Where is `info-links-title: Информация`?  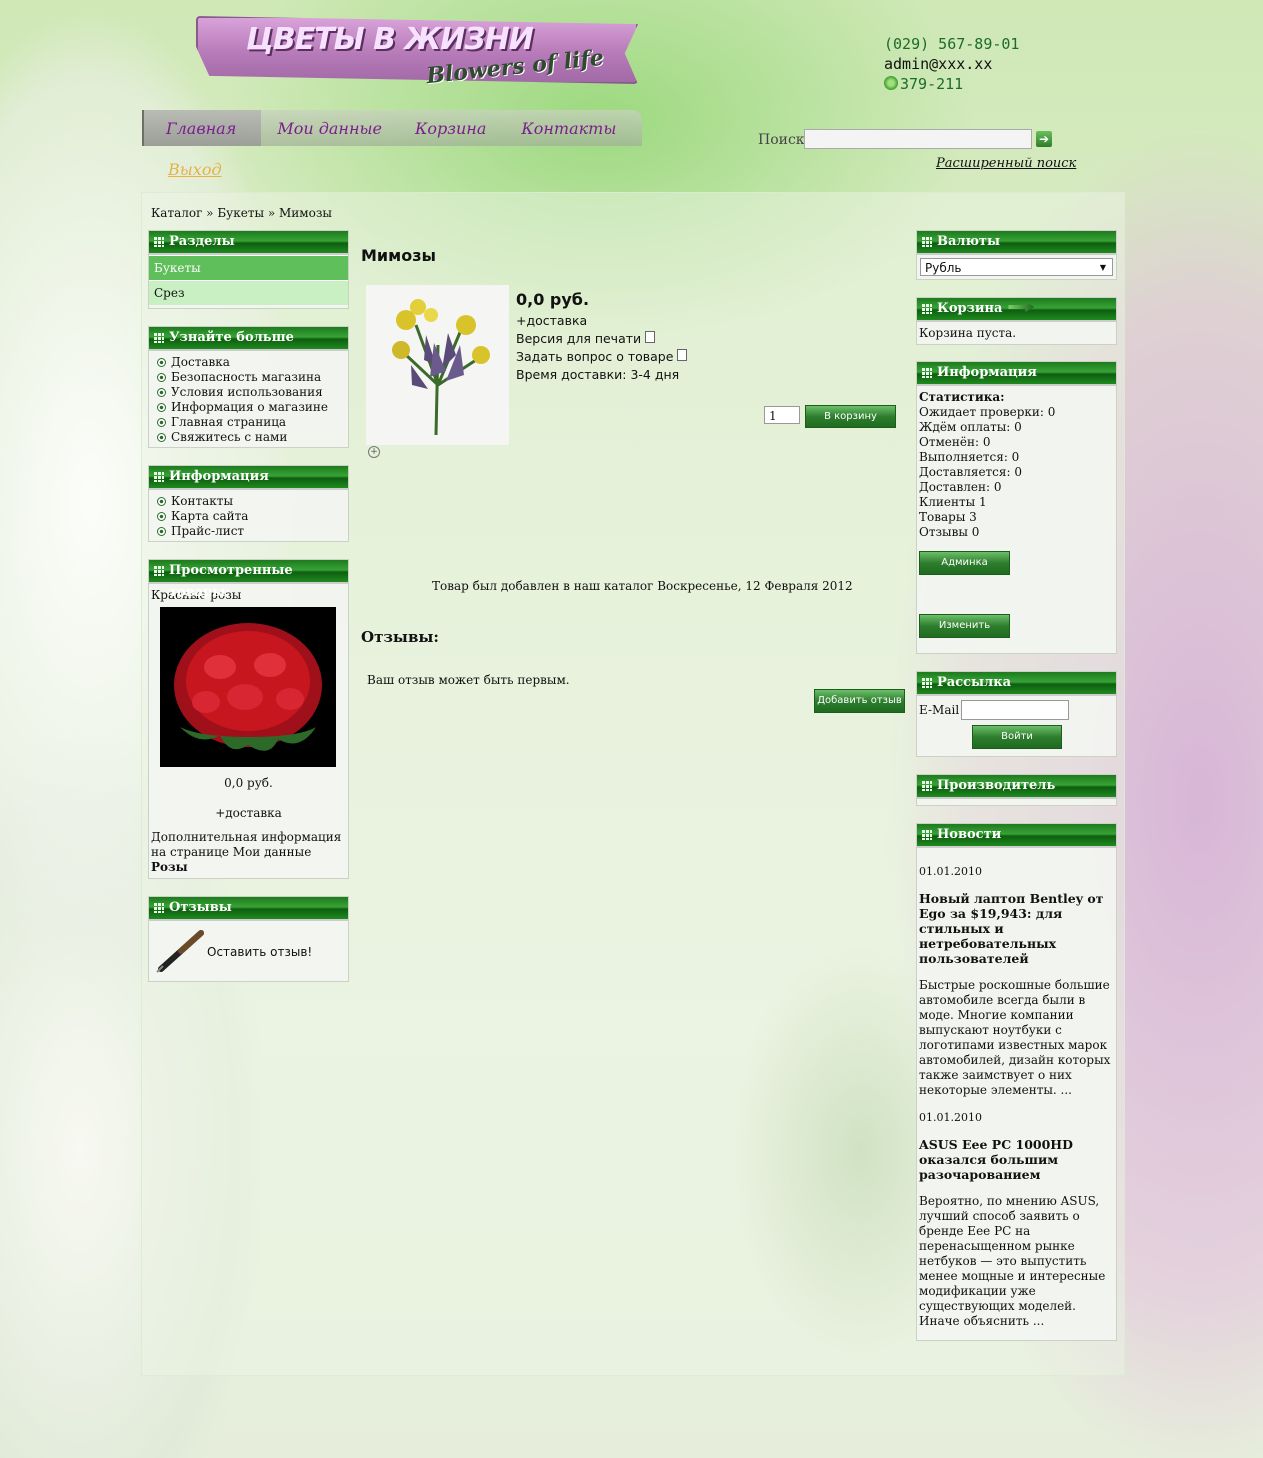
info-links-title: Информация is located at coordinates (219, 476).